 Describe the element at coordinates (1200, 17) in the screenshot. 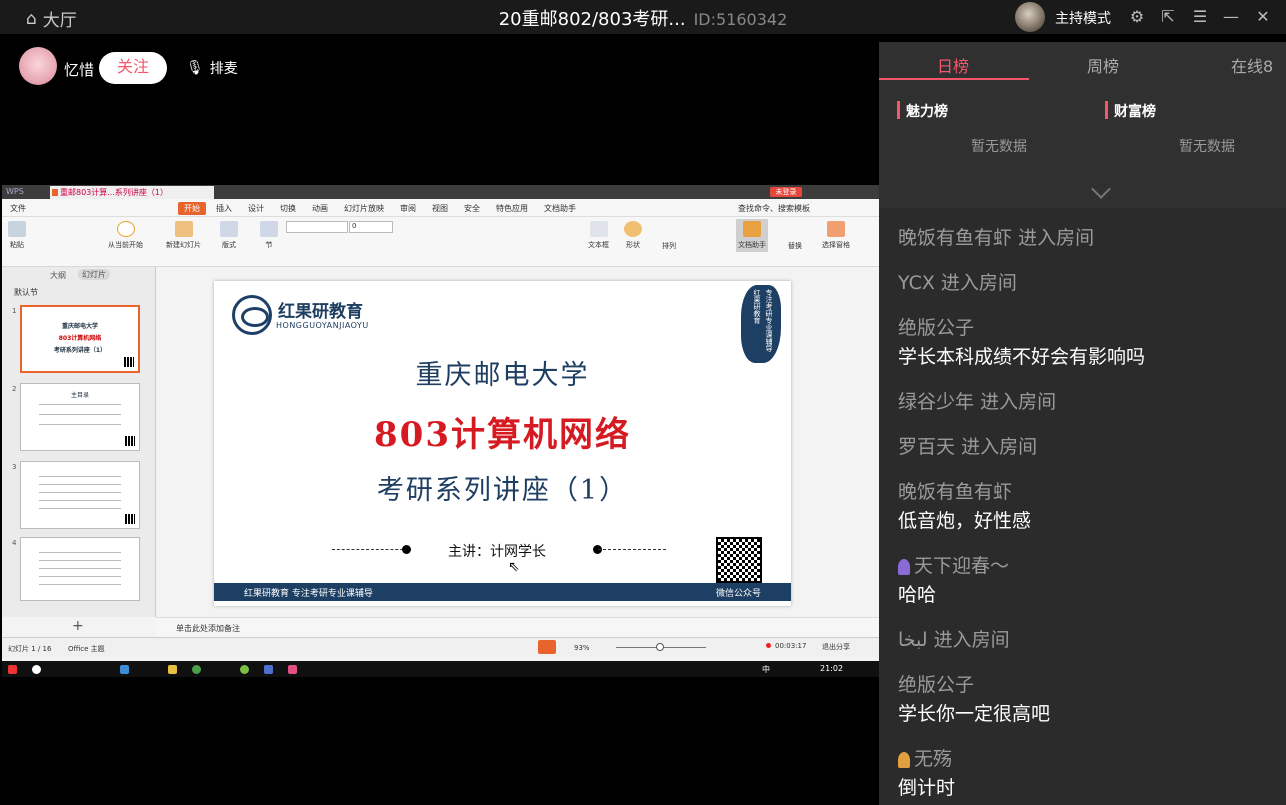

I see `menu-icon: ☰` at that location.